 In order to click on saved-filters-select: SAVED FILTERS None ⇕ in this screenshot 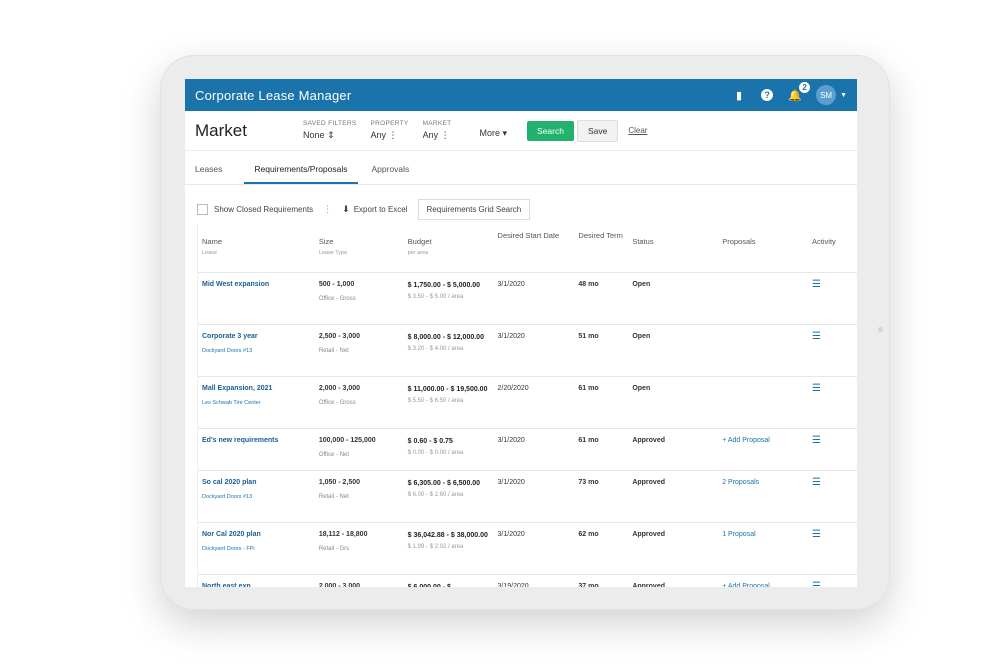, I will do `click(330, 130)`.